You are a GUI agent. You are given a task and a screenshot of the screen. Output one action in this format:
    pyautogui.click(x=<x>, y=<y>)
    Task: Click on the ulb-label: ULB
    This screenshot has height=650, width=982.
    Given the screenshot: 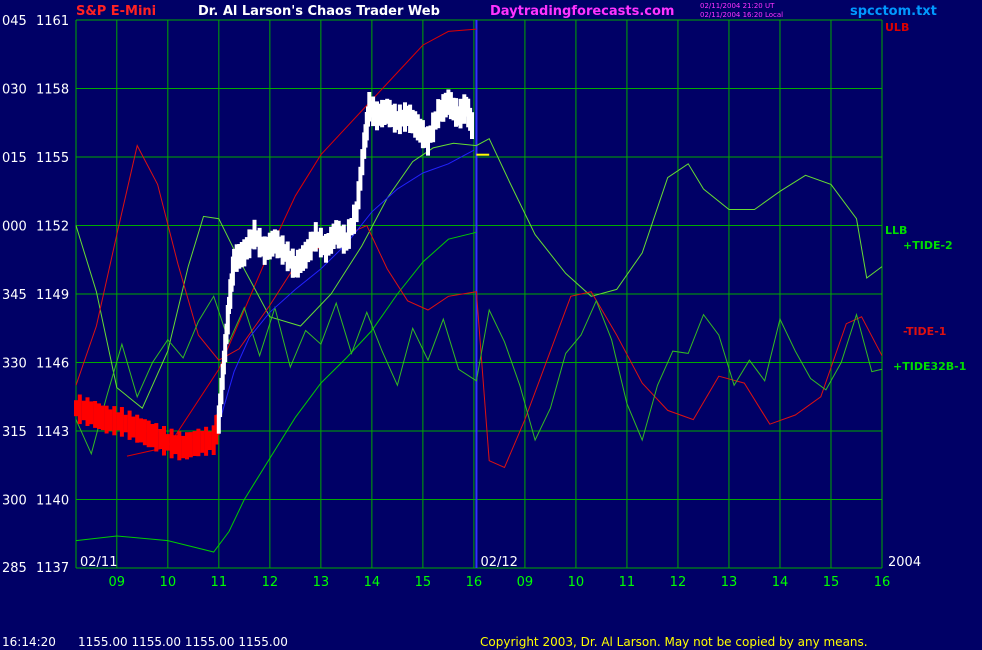 What is the action you would take?
    pyautogui.click(x=897, y=27)
    